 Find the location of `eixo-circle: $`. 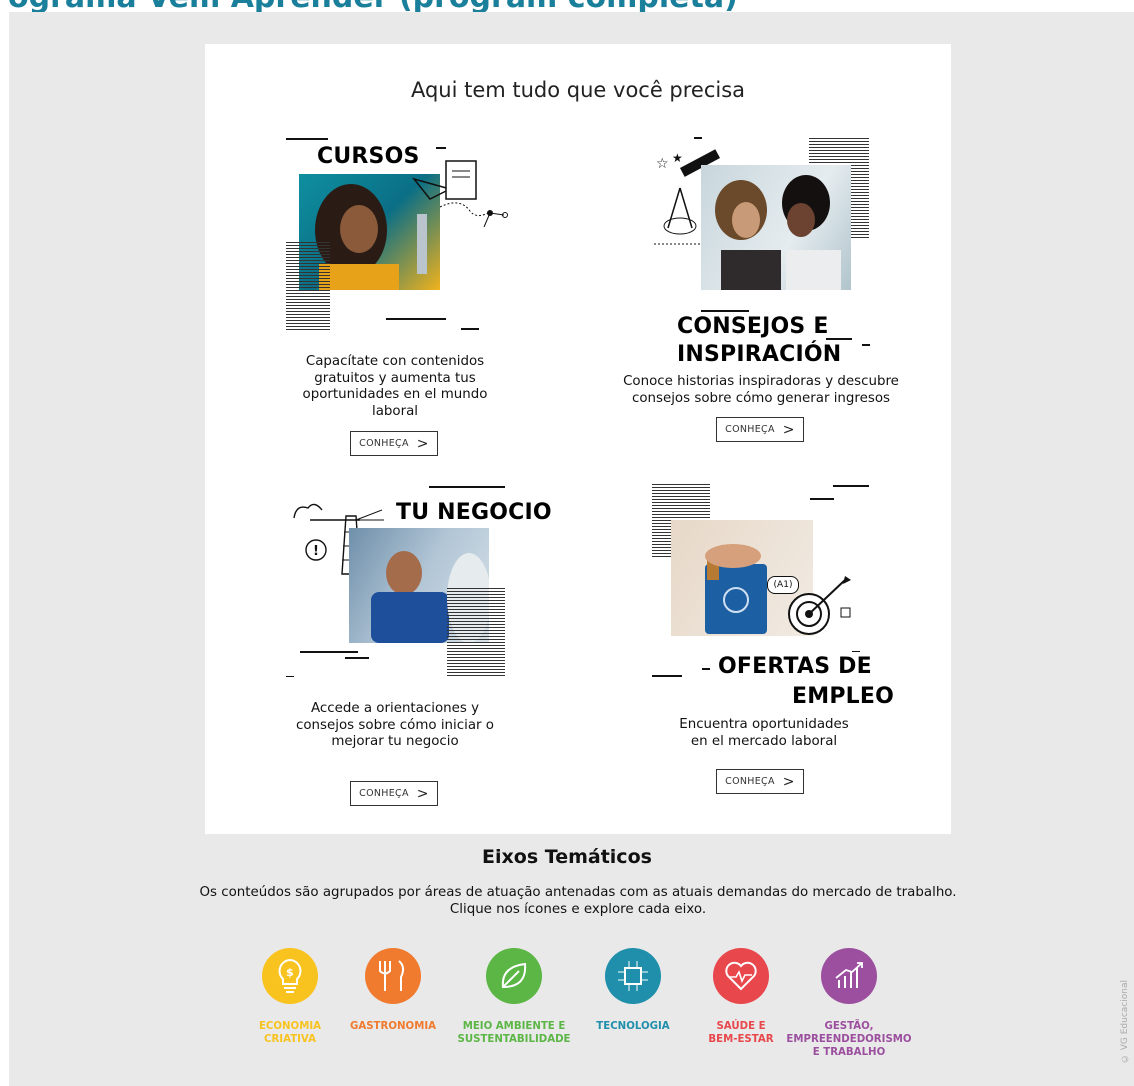

eixo-circle: $ is located at coordinates (290, 976).